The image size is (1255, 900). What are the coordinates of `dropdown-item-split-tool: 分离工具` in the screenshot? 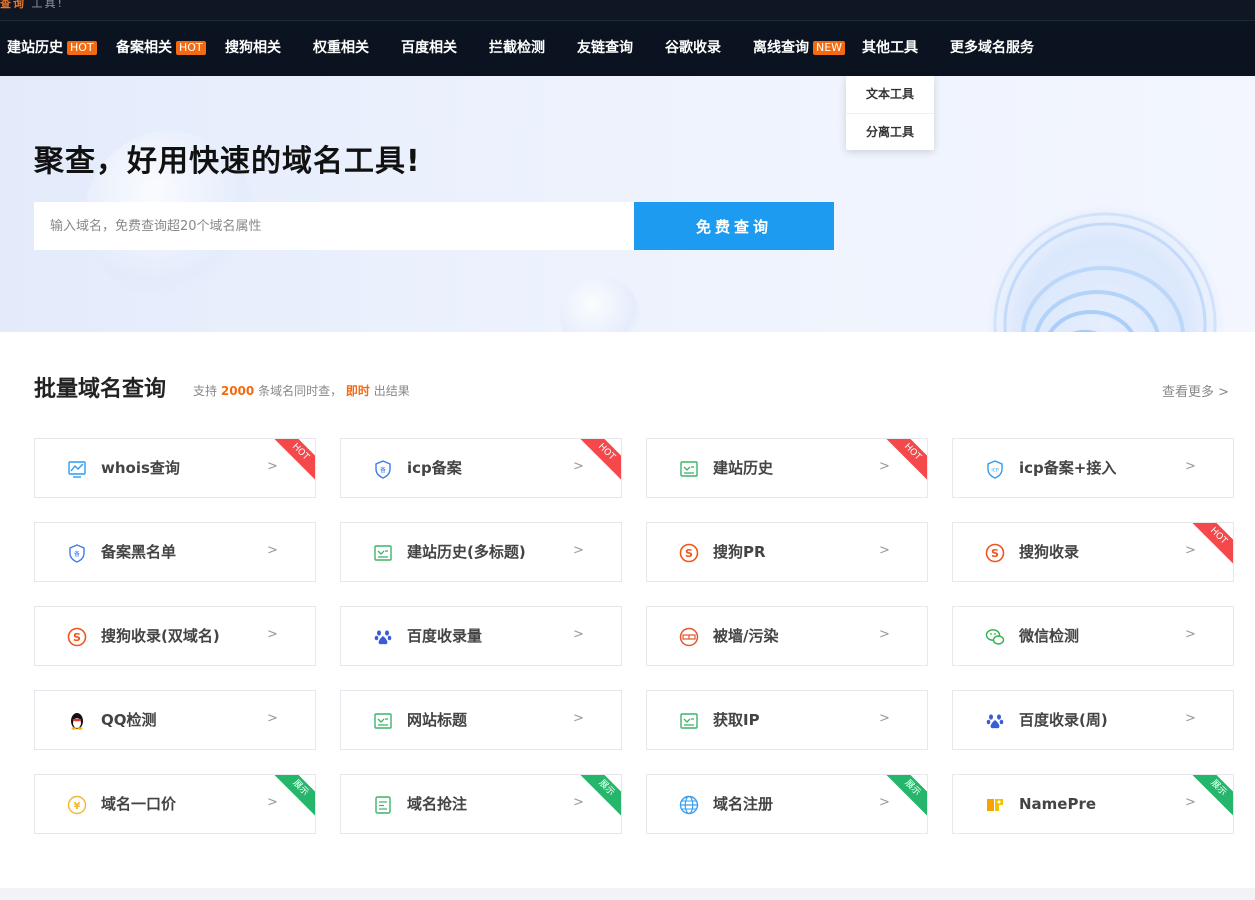 It's located at (890, 131).